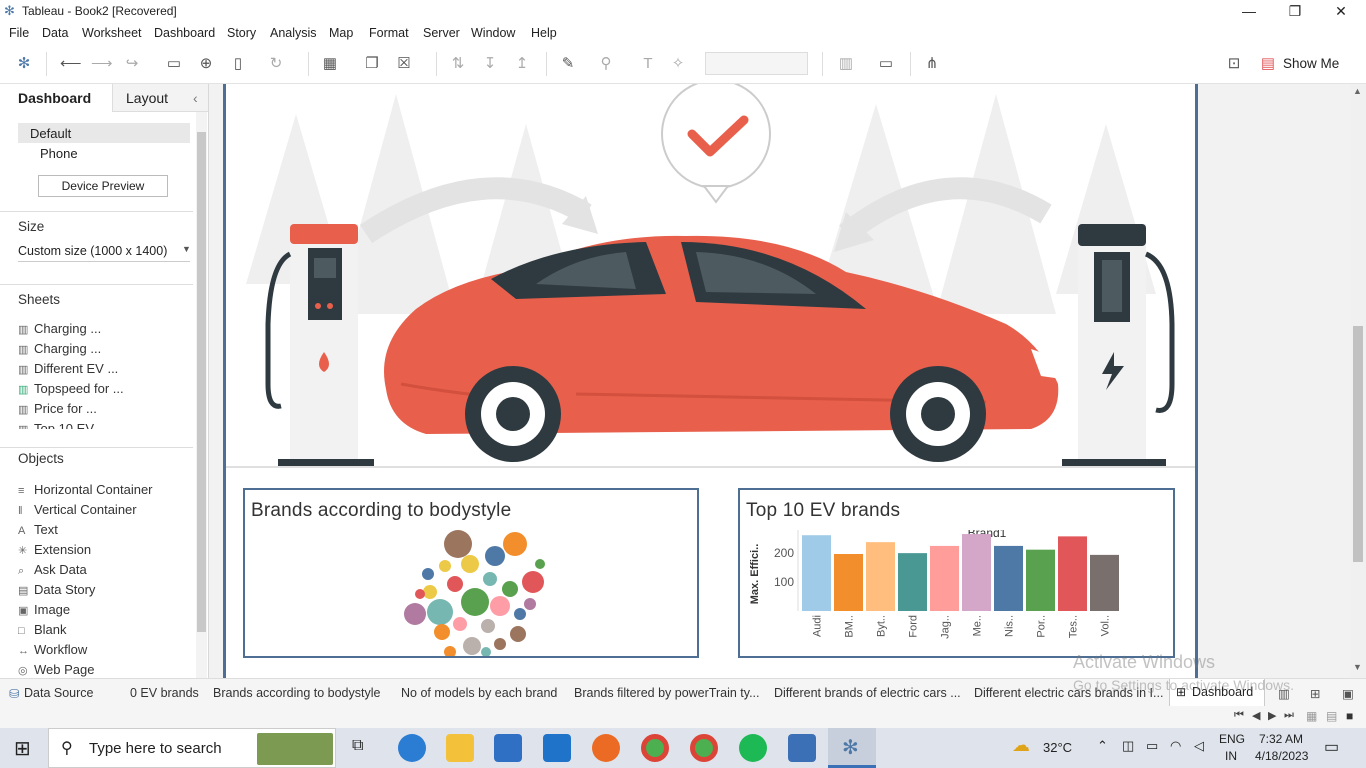 The height and width of the screenshot is (768, 1366). I want to click on tab-layout: Layout, so click(147, 98).